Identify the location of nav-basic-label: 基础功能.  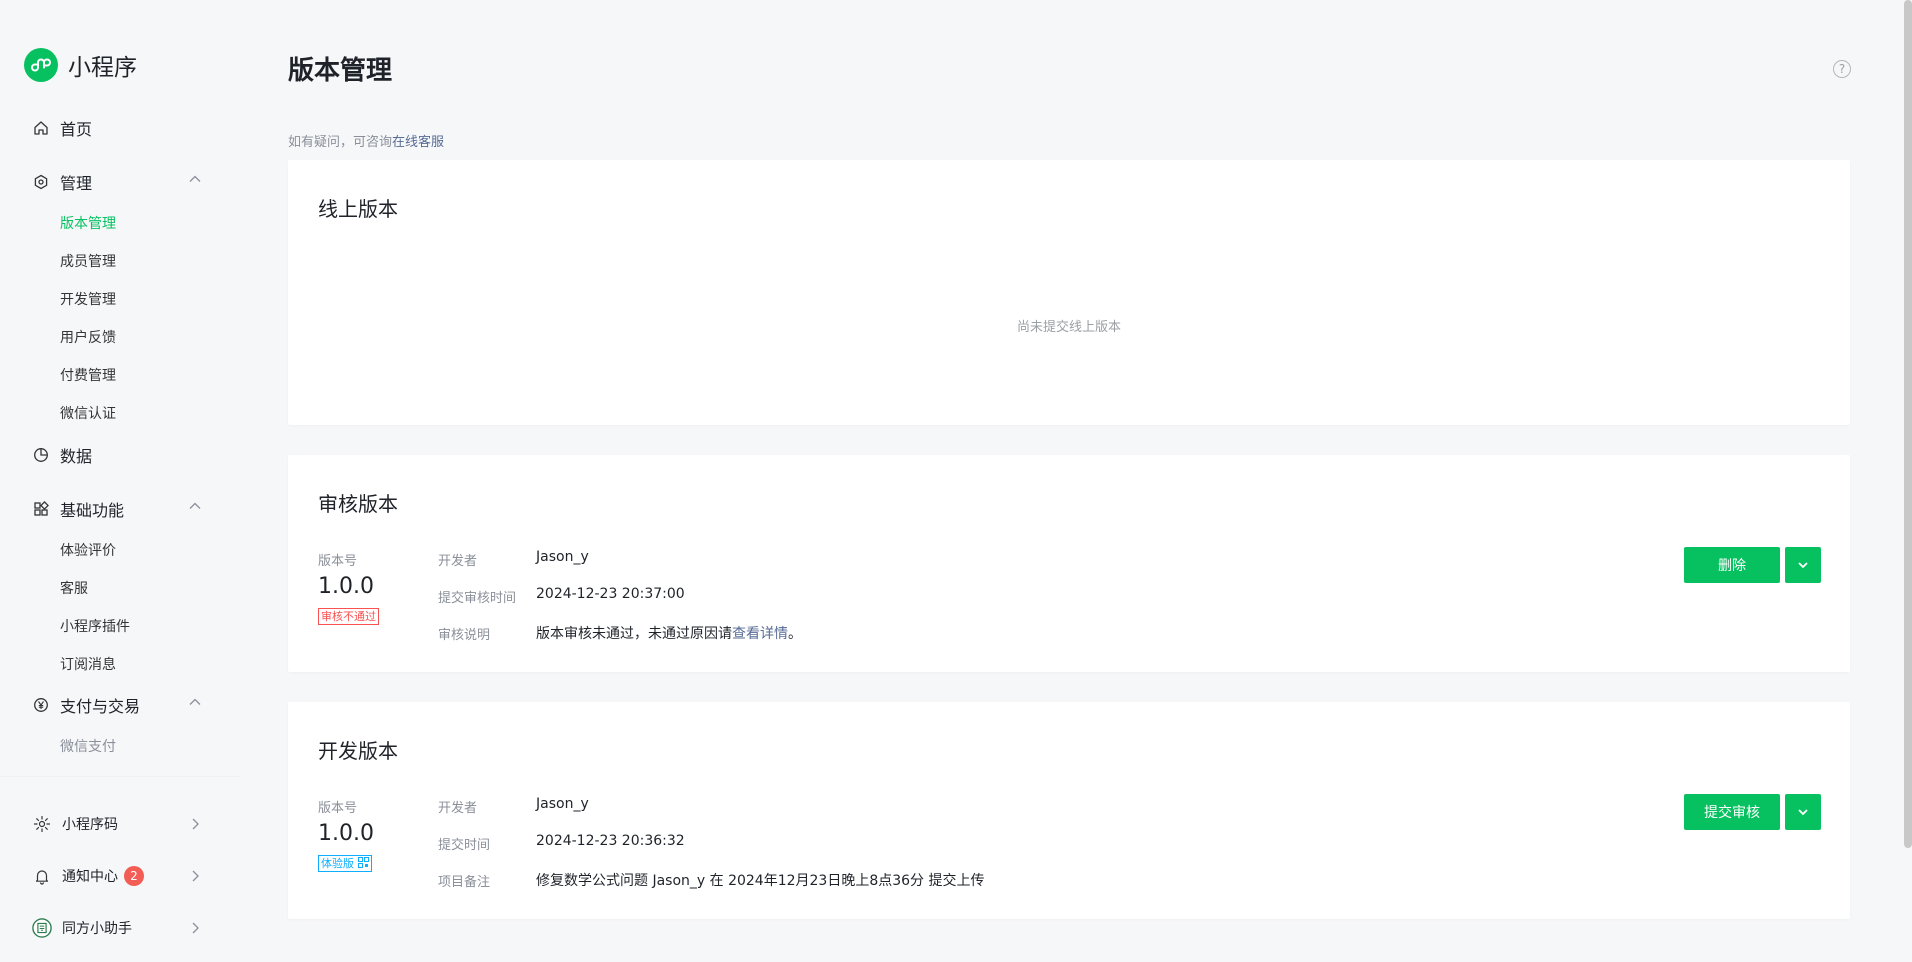
(92, 510).